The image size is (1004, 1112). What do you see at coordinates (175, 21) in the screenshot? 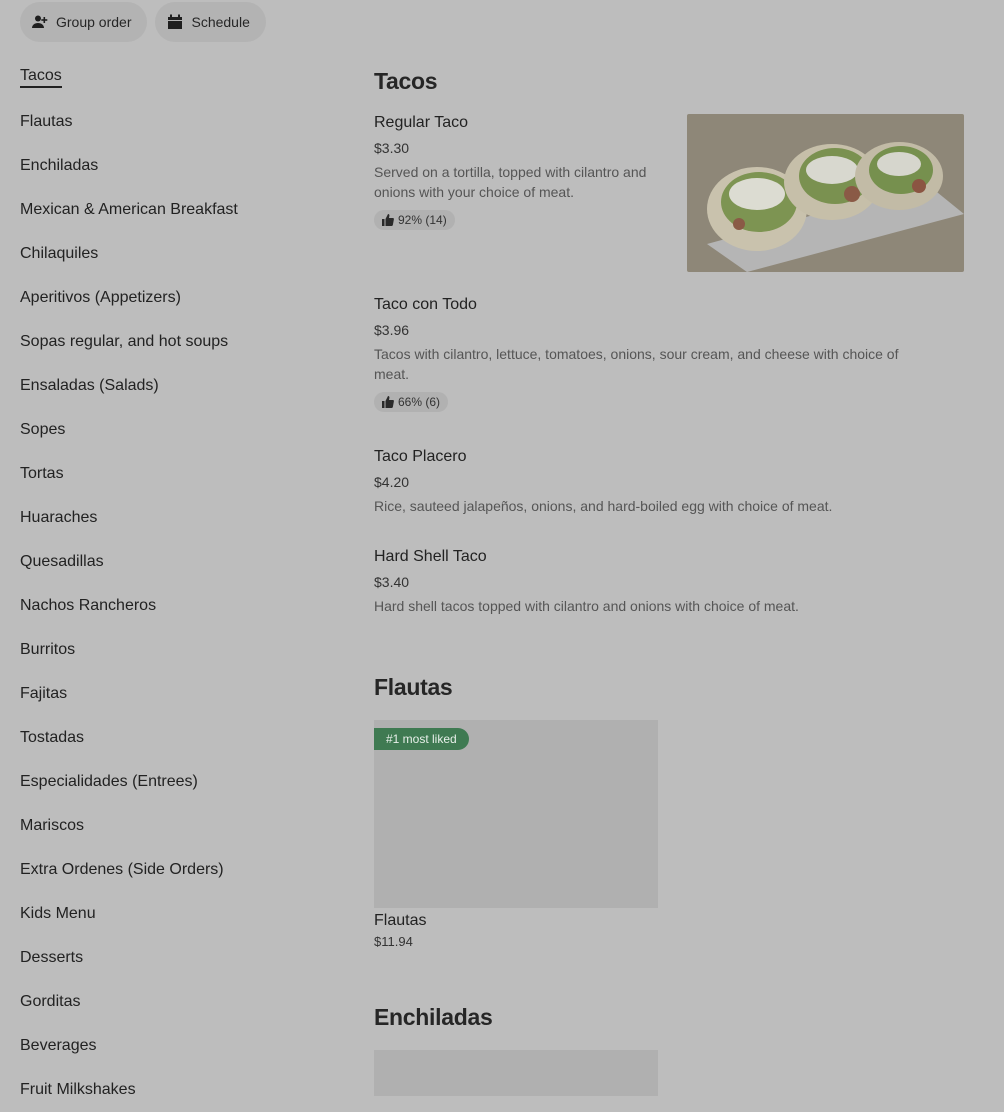
I see `calendar-icon` at bounding box center [175, 21].